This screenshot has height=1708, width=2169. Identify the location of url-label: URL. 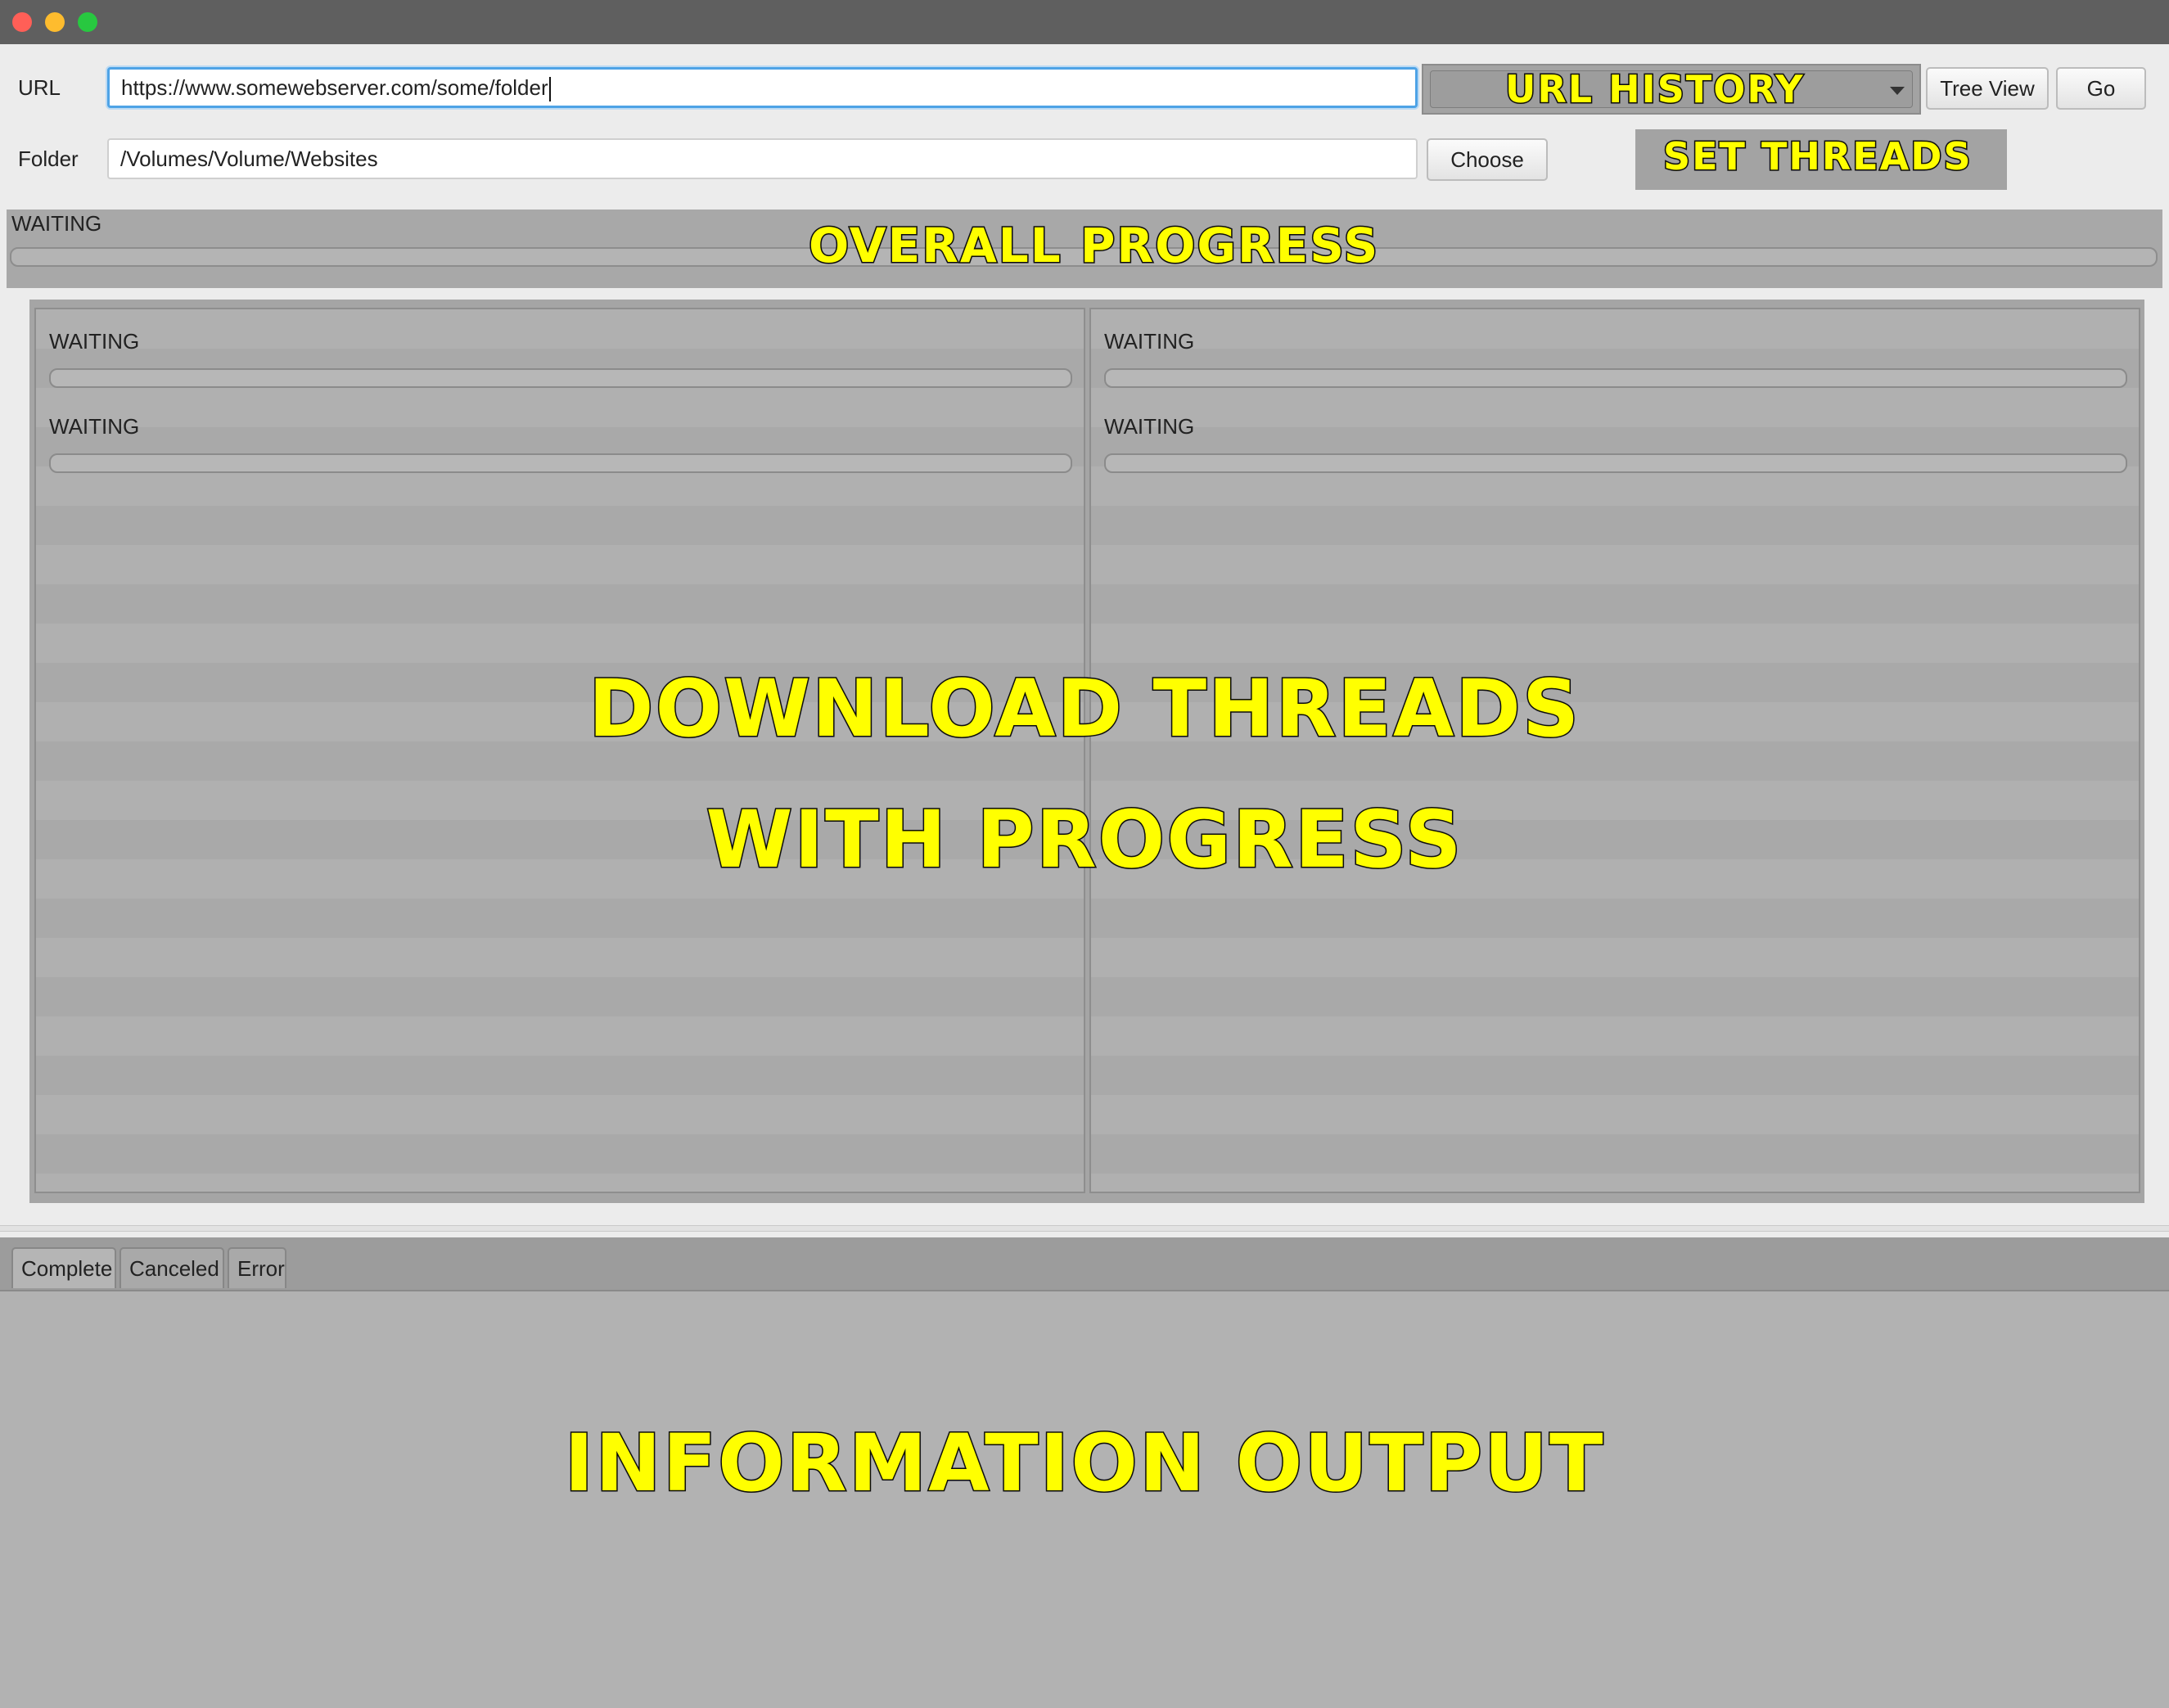
(39, 87).